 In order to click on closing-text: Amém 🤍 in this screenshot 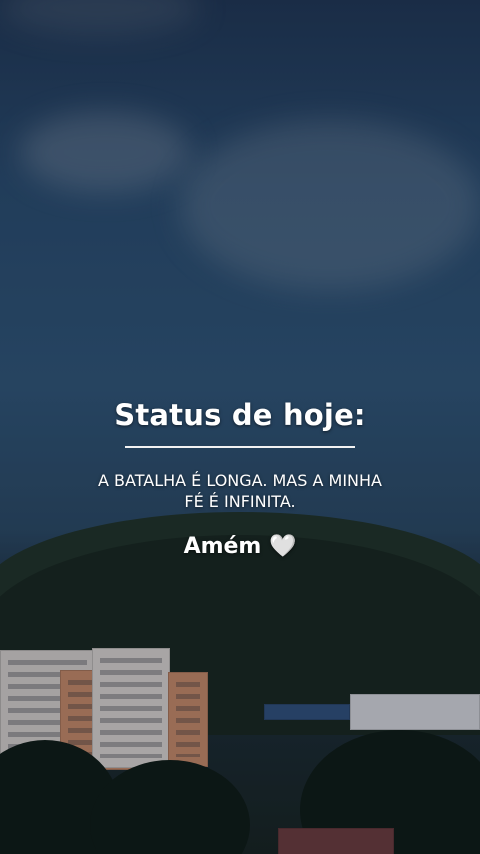, I will do `click(240, 546)`.